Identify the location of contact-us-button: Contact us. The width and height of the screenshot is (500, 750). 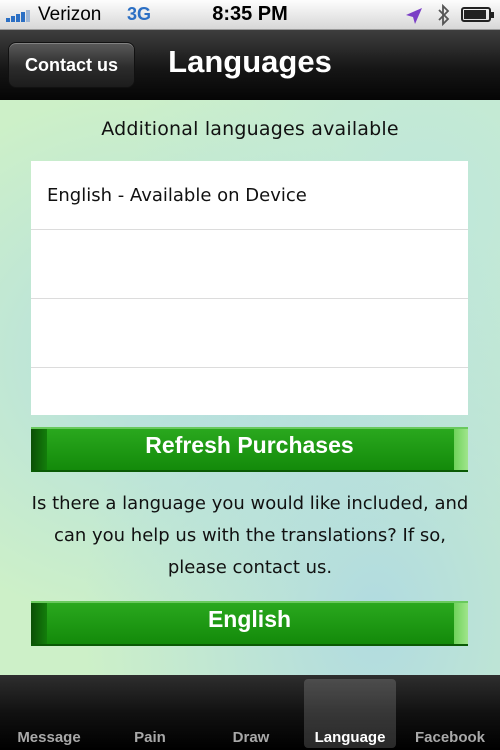
(71, 65).